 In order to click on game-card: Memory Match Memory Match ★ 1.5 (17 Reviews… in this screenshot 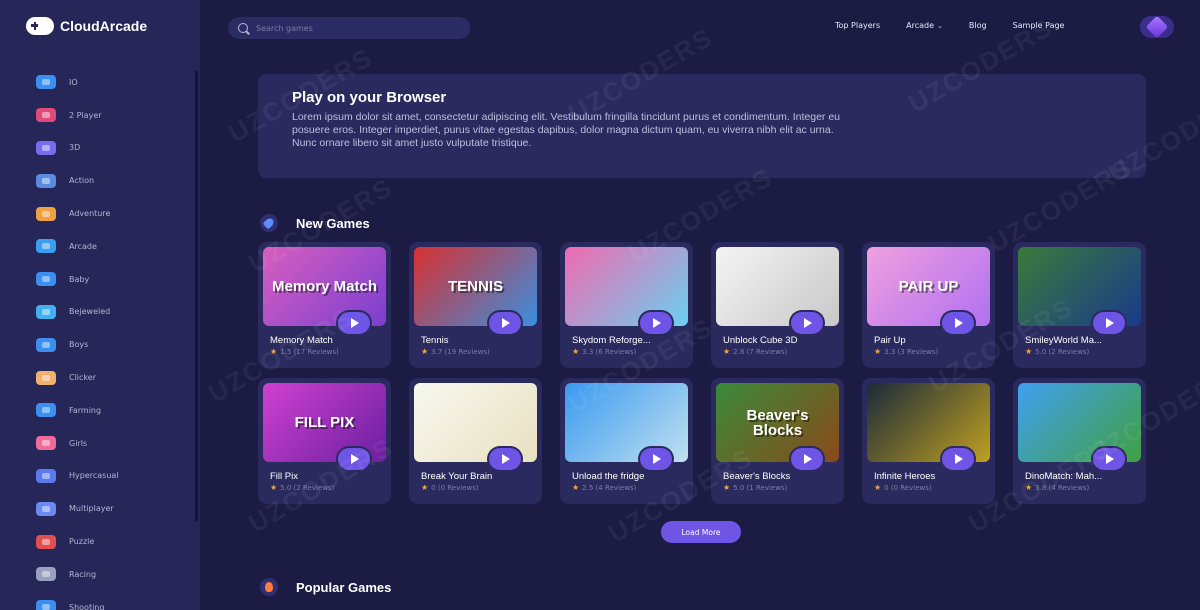, I will do `click(324, 305)`.